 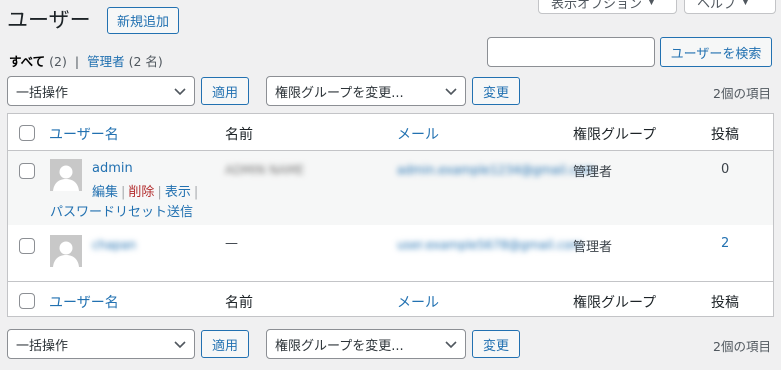 What do you see at coordinates (390, 299) in the screenshot?
I see `table-footer-row: ユーザー名 名前 メール 権限グループ 投稿` at bounding box center [390, 299].